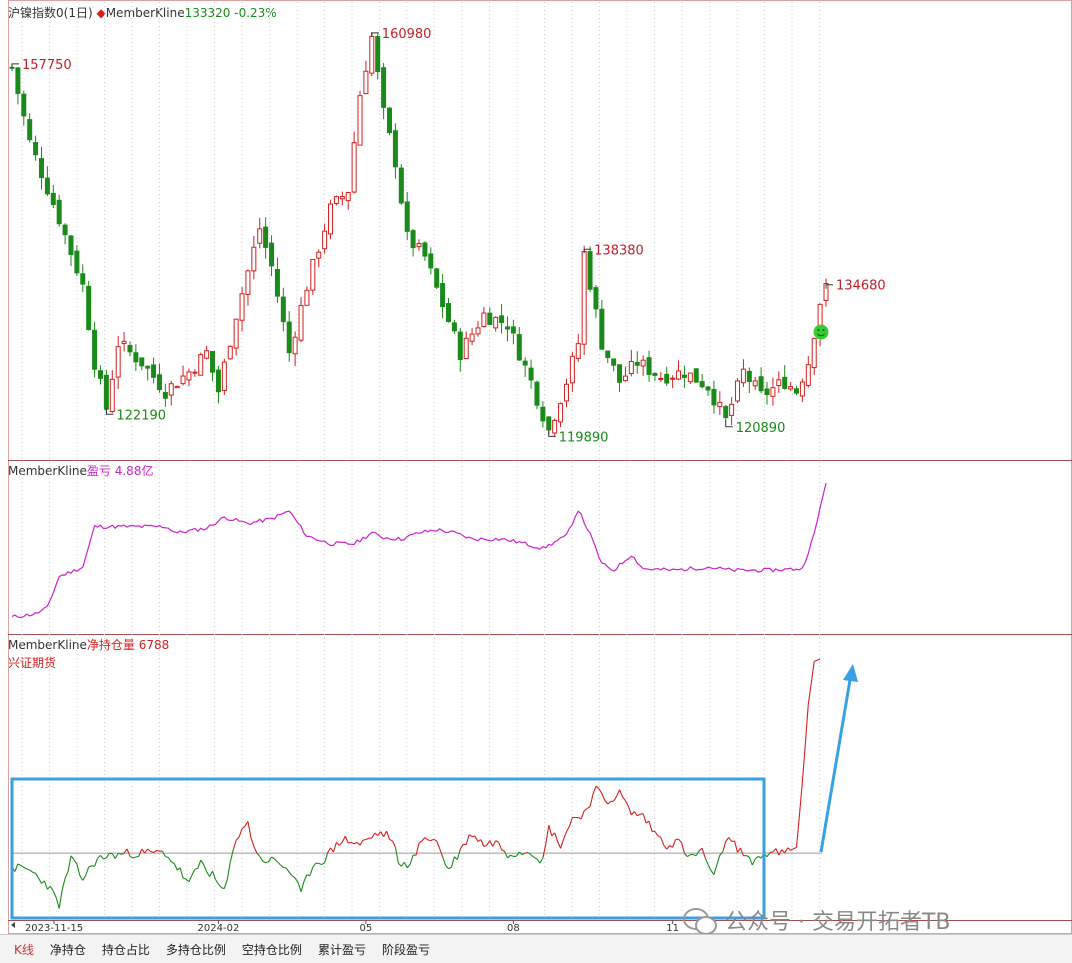 The width and height of the screenshot is (1072, 963). What do you see at coordinates (21, 949) in the screenshot?
I see `tab-kline: K线` at bounding box center [21, 949].